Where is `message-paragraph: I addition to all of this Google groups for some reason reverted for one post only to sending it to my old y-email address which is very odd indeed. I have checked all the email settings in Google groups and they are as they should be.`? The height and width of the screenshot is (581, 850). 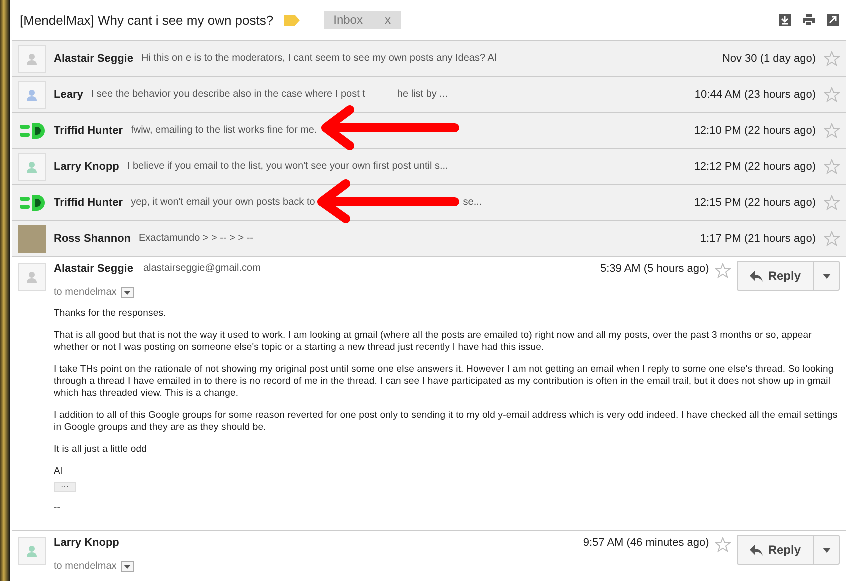
message-paragraph: I addition to all of this Google groups for some reason reverted for one post only to sending it to my old y-email address which is very odd indeed. I have checked all the email settings in Google groups and they are as they should be. is located at coordinates (446, 422).